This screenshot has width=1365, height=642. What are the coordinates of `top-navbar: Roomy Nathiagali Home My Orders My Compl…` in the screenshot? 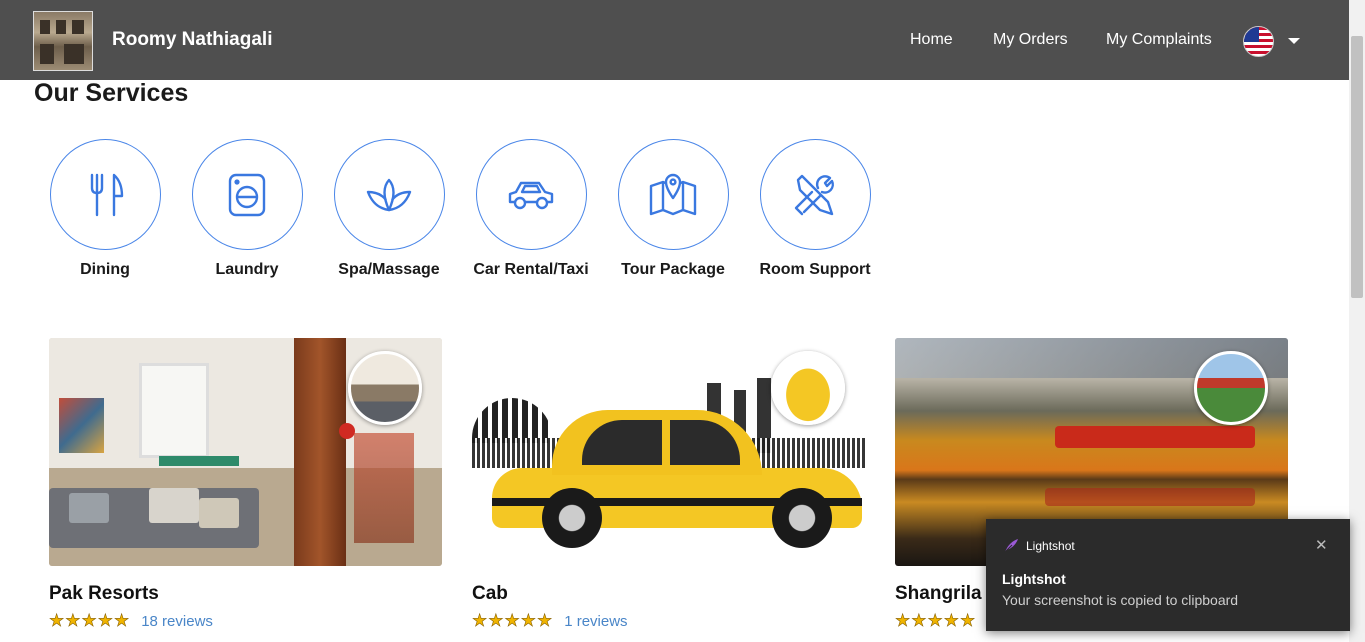 It's located at (674, 40).